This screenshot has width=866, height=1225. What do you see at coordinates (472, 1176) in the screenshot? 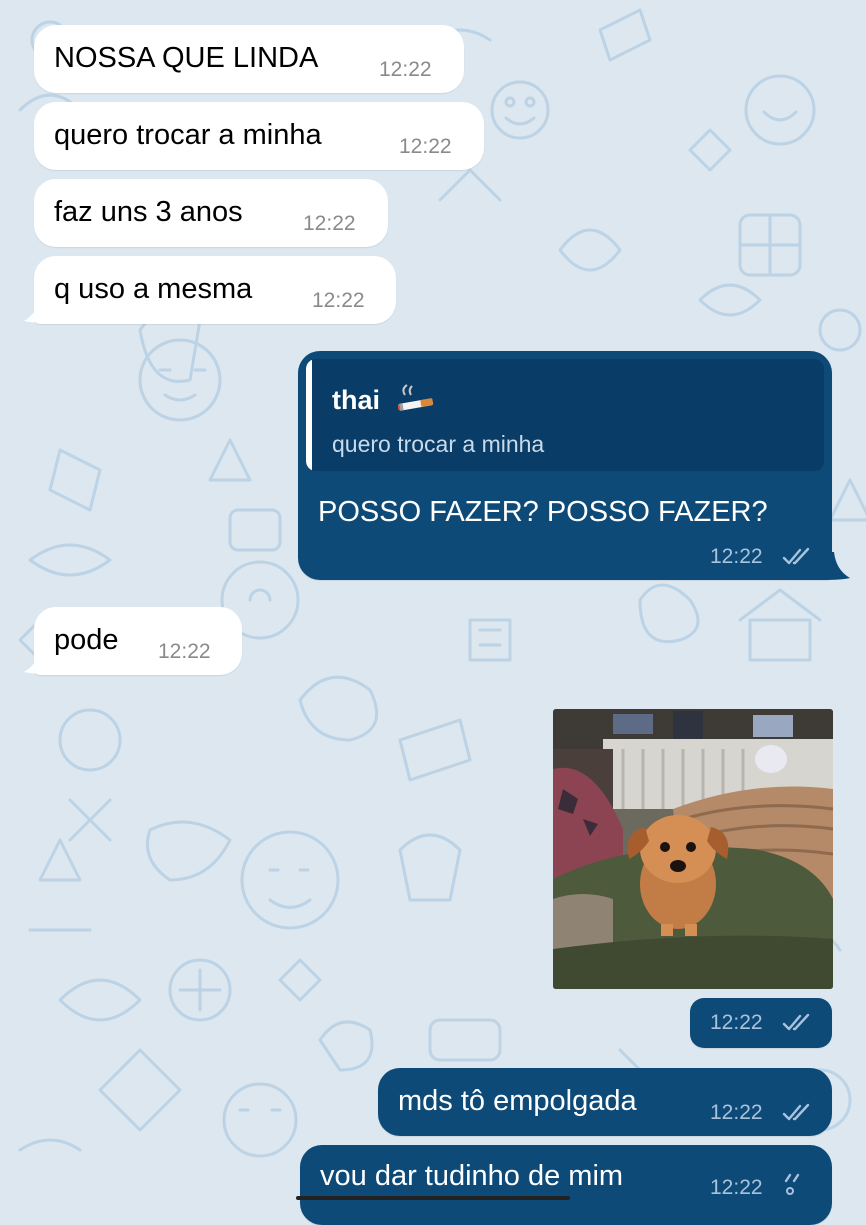
I see `message-text: vou dar tudinho de mim` at bounding box center [472, 1176].